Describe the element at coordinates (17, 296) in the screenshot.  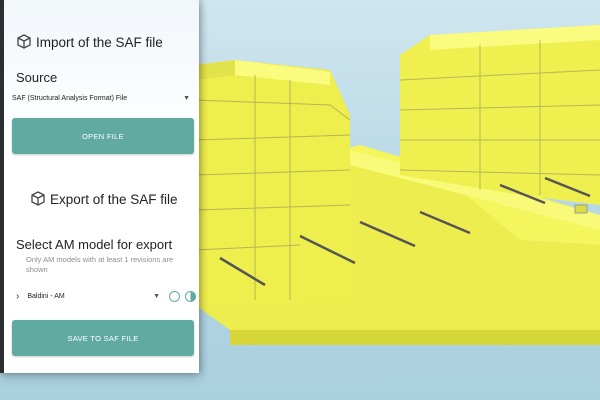
I see `chevron-right-icon: ›` at that location.